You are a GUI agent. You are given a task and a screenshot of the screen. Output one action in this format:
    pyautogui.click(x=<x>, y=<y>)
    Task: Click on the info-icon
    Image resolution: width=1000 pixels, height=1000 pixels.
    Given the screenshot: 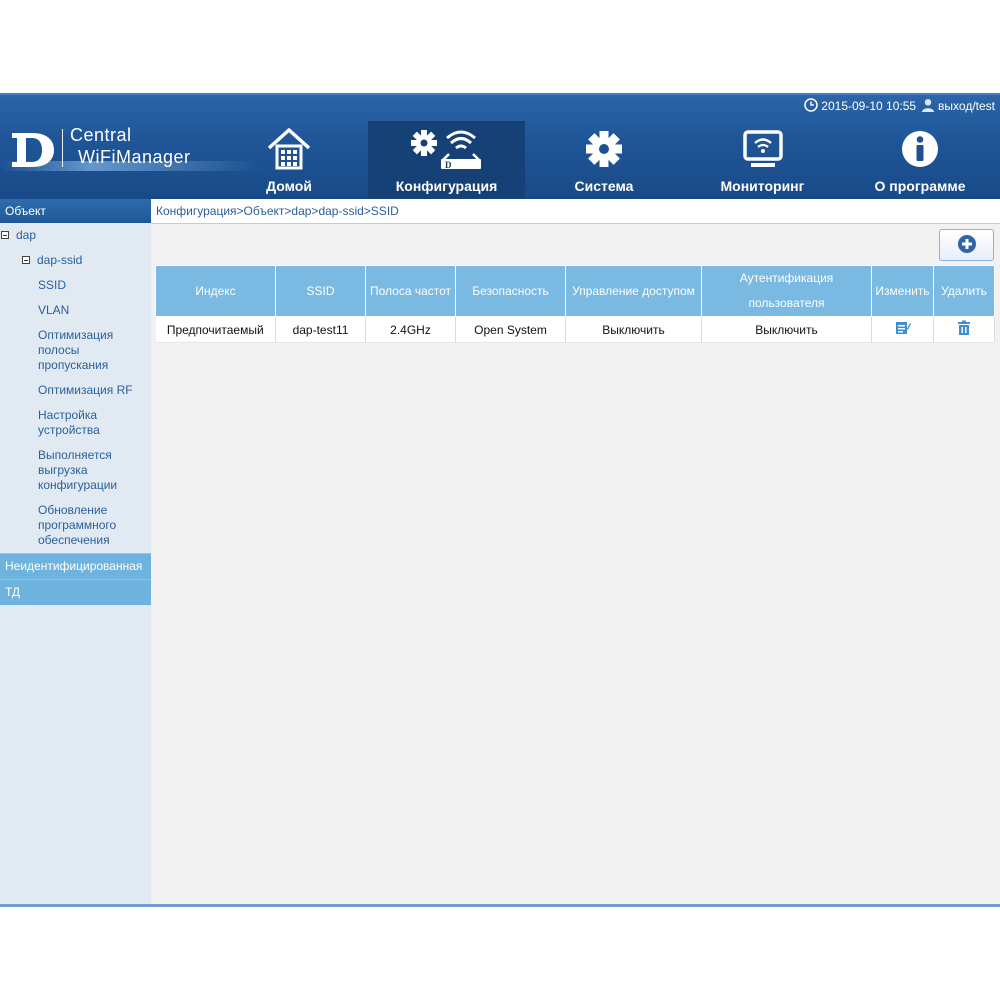 What is the action you would take?
    pyautogui.click(x=920, y=149)
    